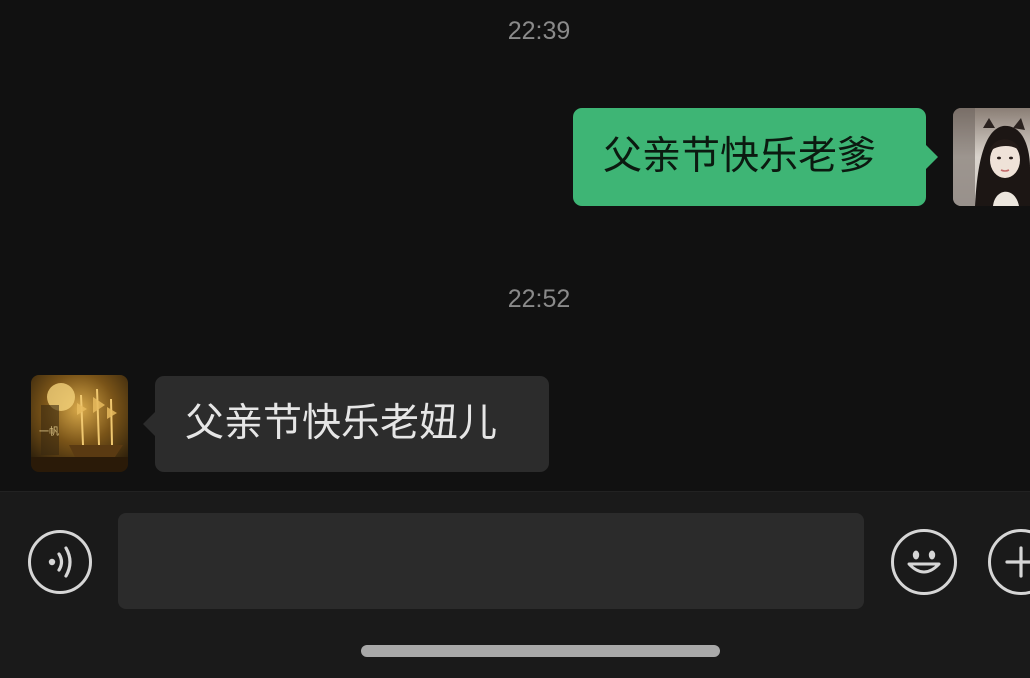  I want to click on voice-icon, so click(60, 562).